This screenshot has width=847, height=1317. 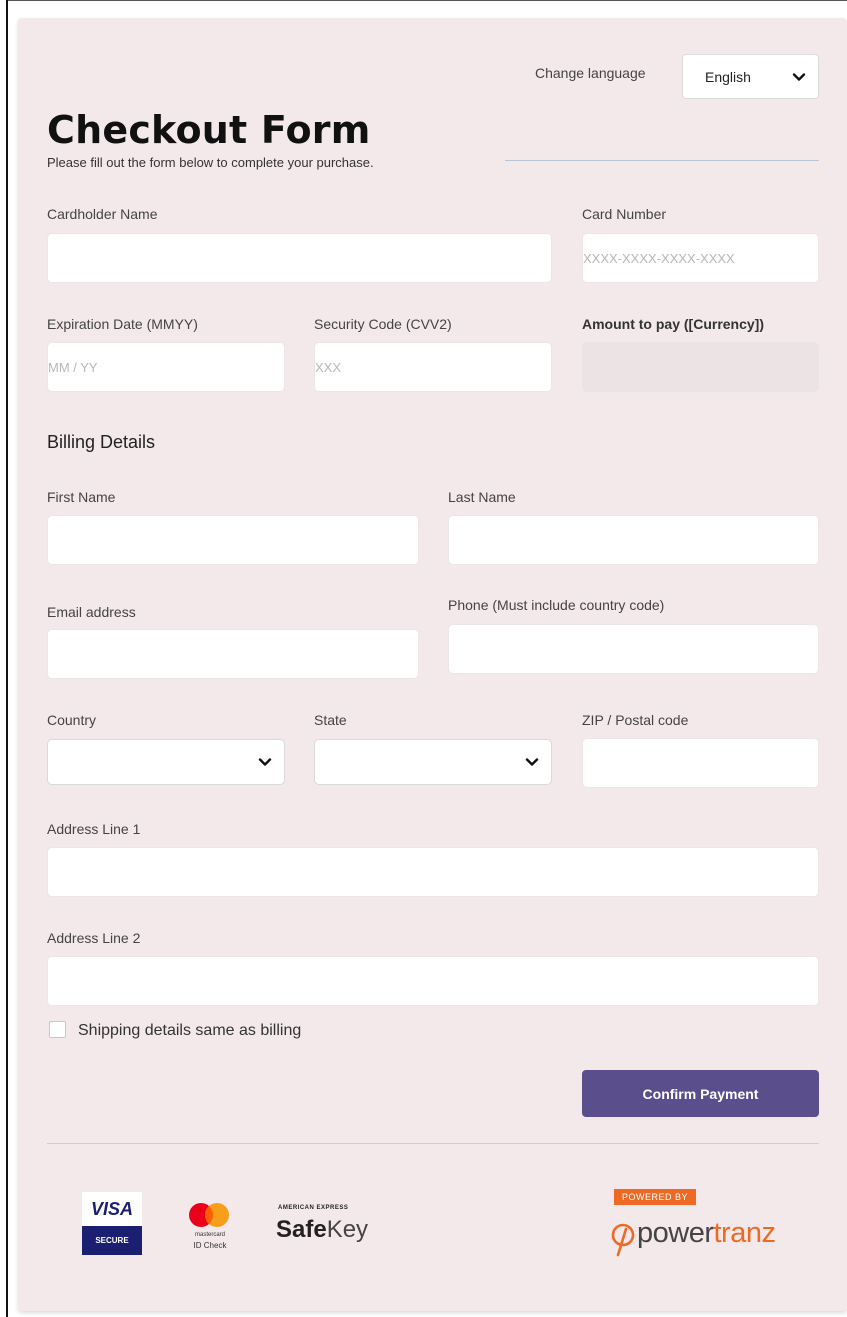 What do you see at coordinates (635, 720) in the screenshot?
I see `zip-label: ZIP / Postal code` at bounding box center [635, 720].